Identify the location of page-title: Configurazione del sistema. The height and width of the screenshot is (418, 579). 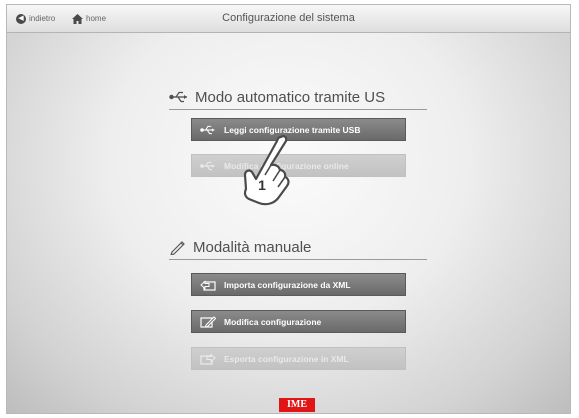
(288, 18).